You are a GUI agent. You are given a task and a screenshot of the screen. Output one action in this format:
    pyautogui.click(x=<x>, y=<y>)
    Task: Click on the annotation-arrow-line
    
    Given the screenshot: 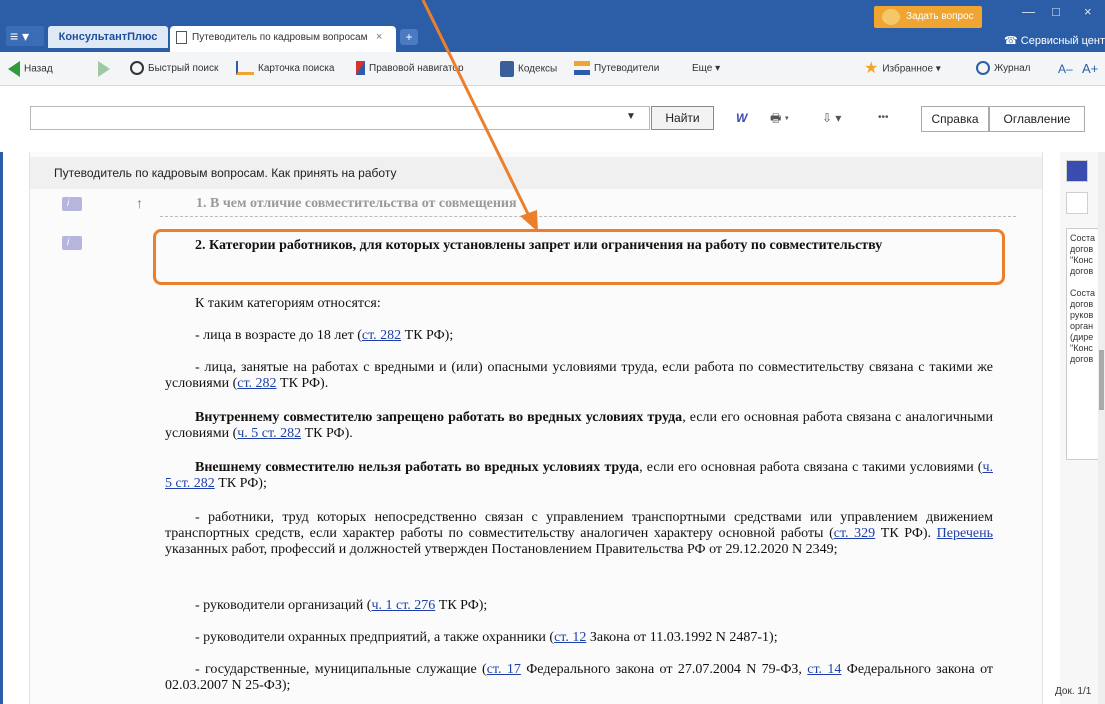 What is the action you would take?
    pyautogui.click(x=476, y=109)
    